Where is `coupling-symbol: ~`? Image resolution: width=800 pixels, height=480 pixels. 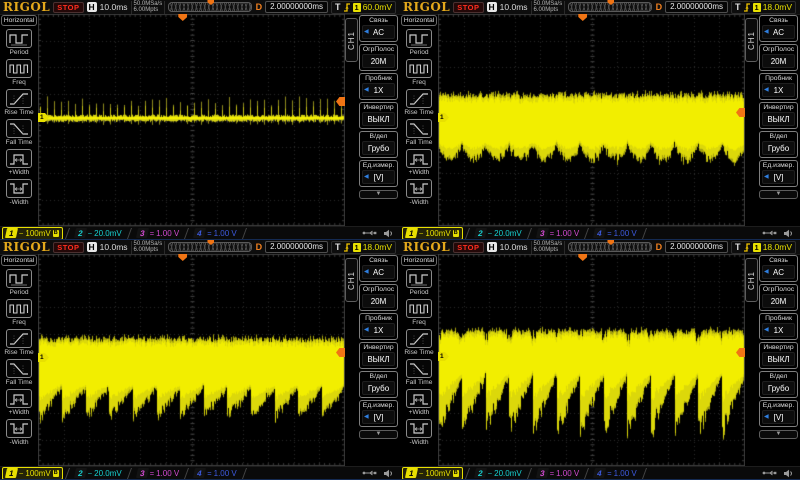
coupling-symbol: ~ is located at coordinates (21, 233).